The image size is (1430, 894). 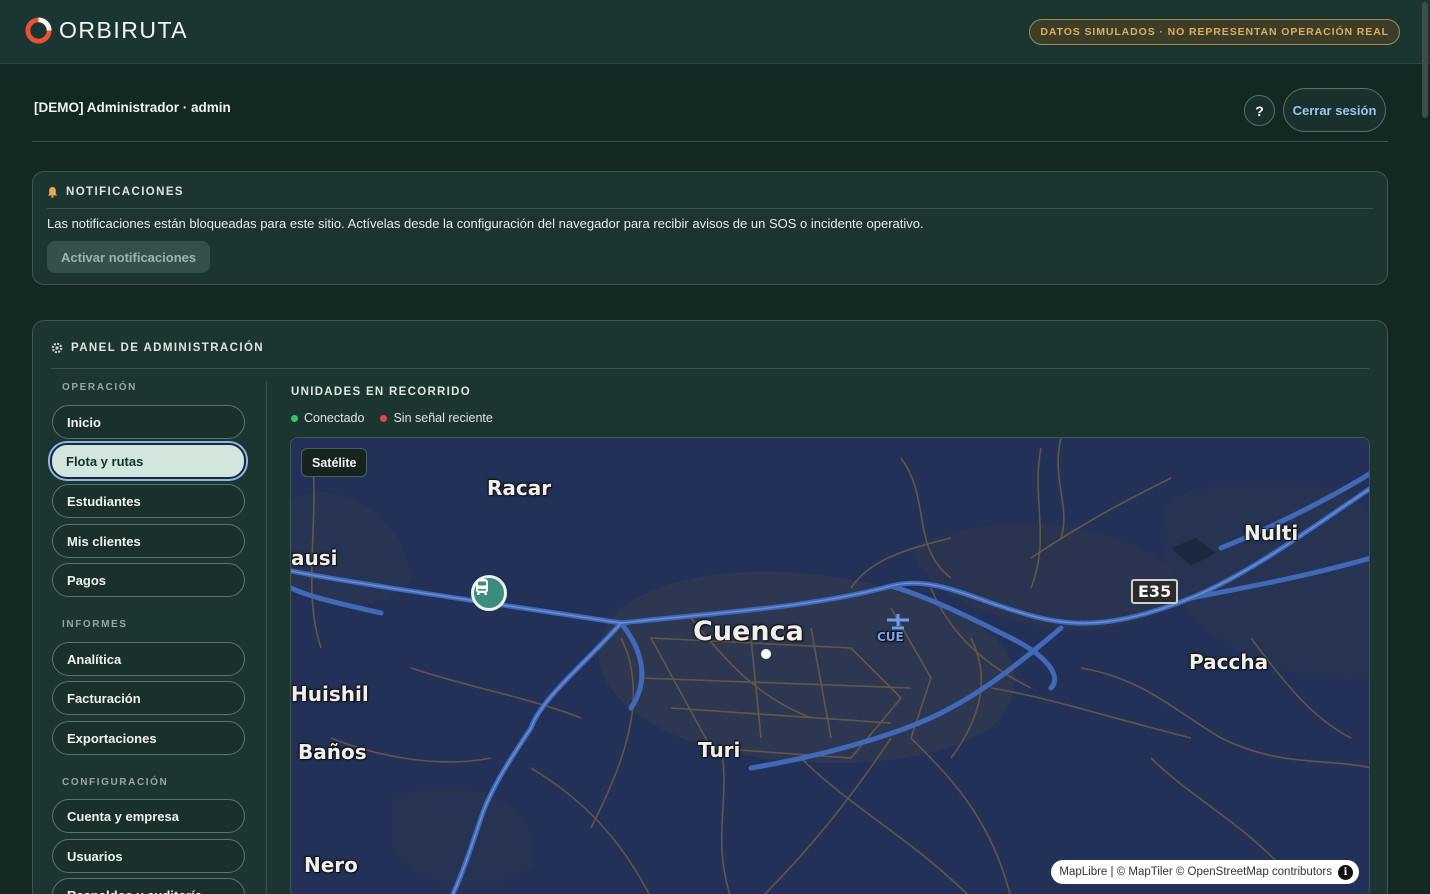 What do you see at coordinates (294, 418) in the screenshot?
I see `connected-dot-icon` at bounding box center [294, 418].